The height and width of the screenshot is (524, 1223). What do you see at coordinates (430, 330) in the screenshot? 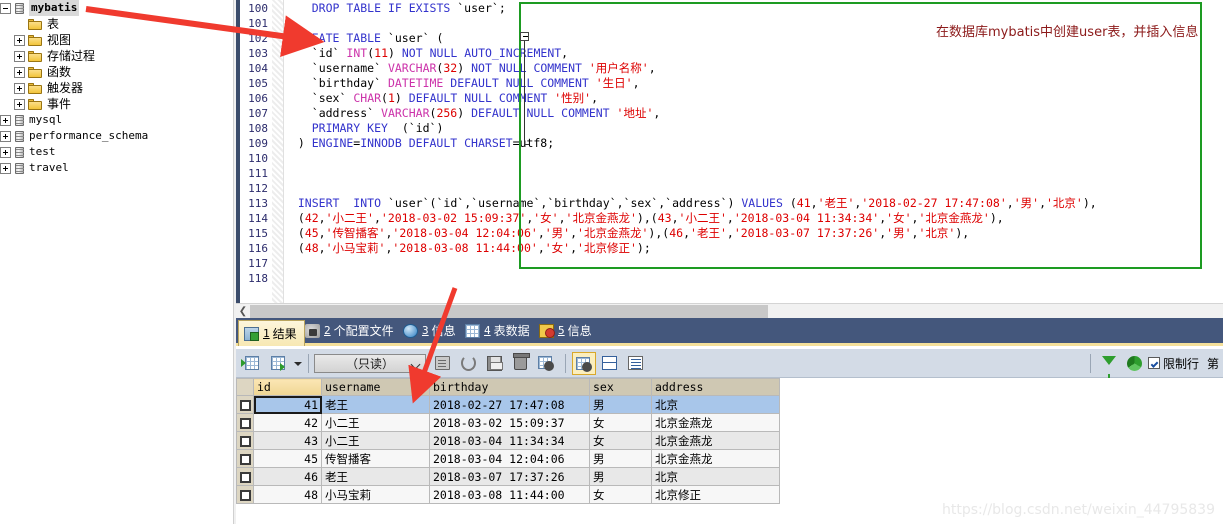
I see `result-tab-3: 3 信息` at bounding box center [430, 330].